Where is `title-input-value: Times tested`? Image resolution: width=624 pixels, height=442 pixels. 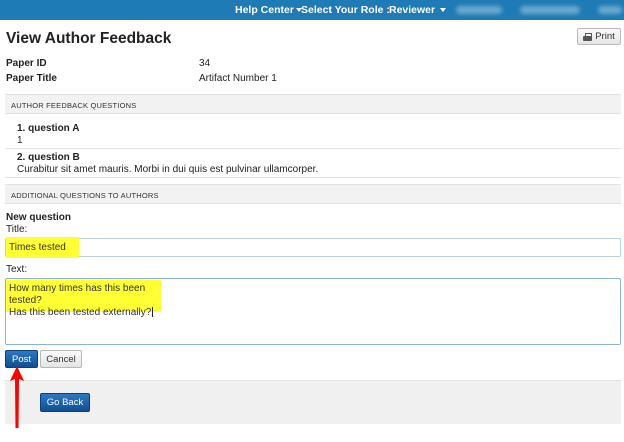
title-input-value: Times tested is located at coordinates (42, 247).